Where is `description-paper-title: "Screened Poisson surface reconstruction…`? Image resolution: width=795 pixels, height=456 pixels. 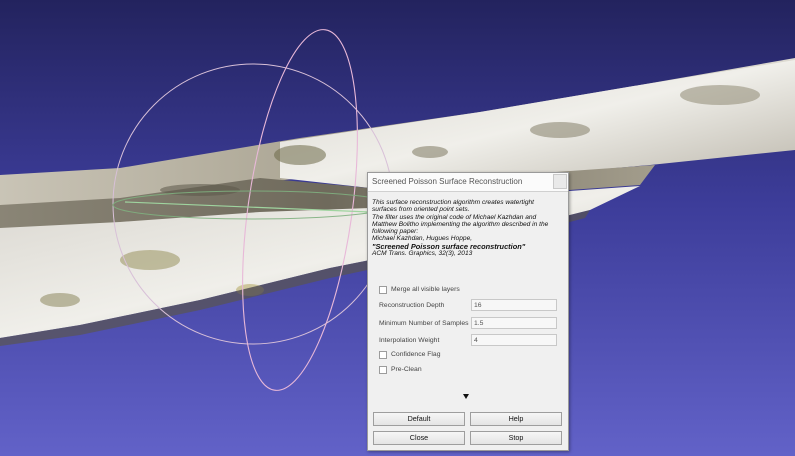
description-paper-title: "Screened Poisson surface reconstruction… is located at coordinates (449, 246).